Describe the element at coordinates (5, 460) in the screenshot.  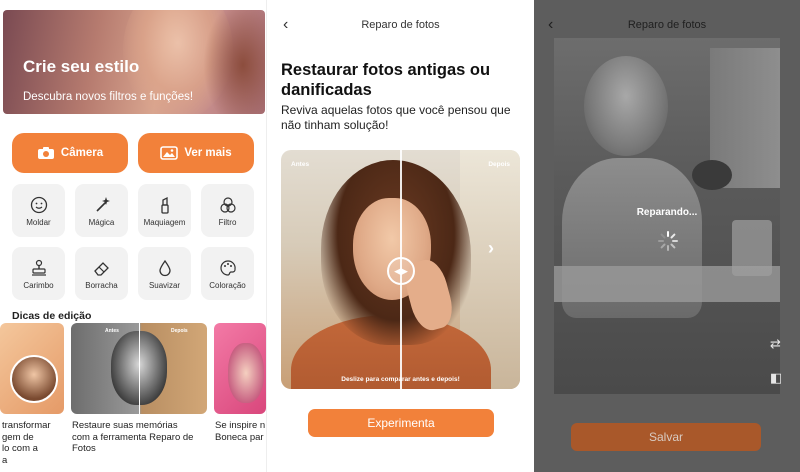
I see `tip-card-line: a` at that location.